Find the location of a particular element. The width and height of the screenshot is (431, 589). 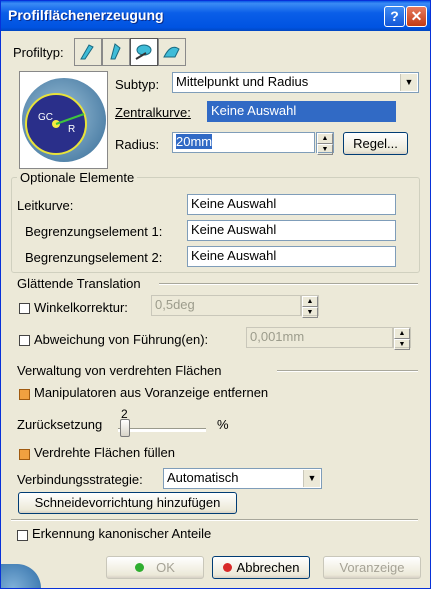

leitkurve-field: Keine Auswahl is located at coordinates (291, 204).